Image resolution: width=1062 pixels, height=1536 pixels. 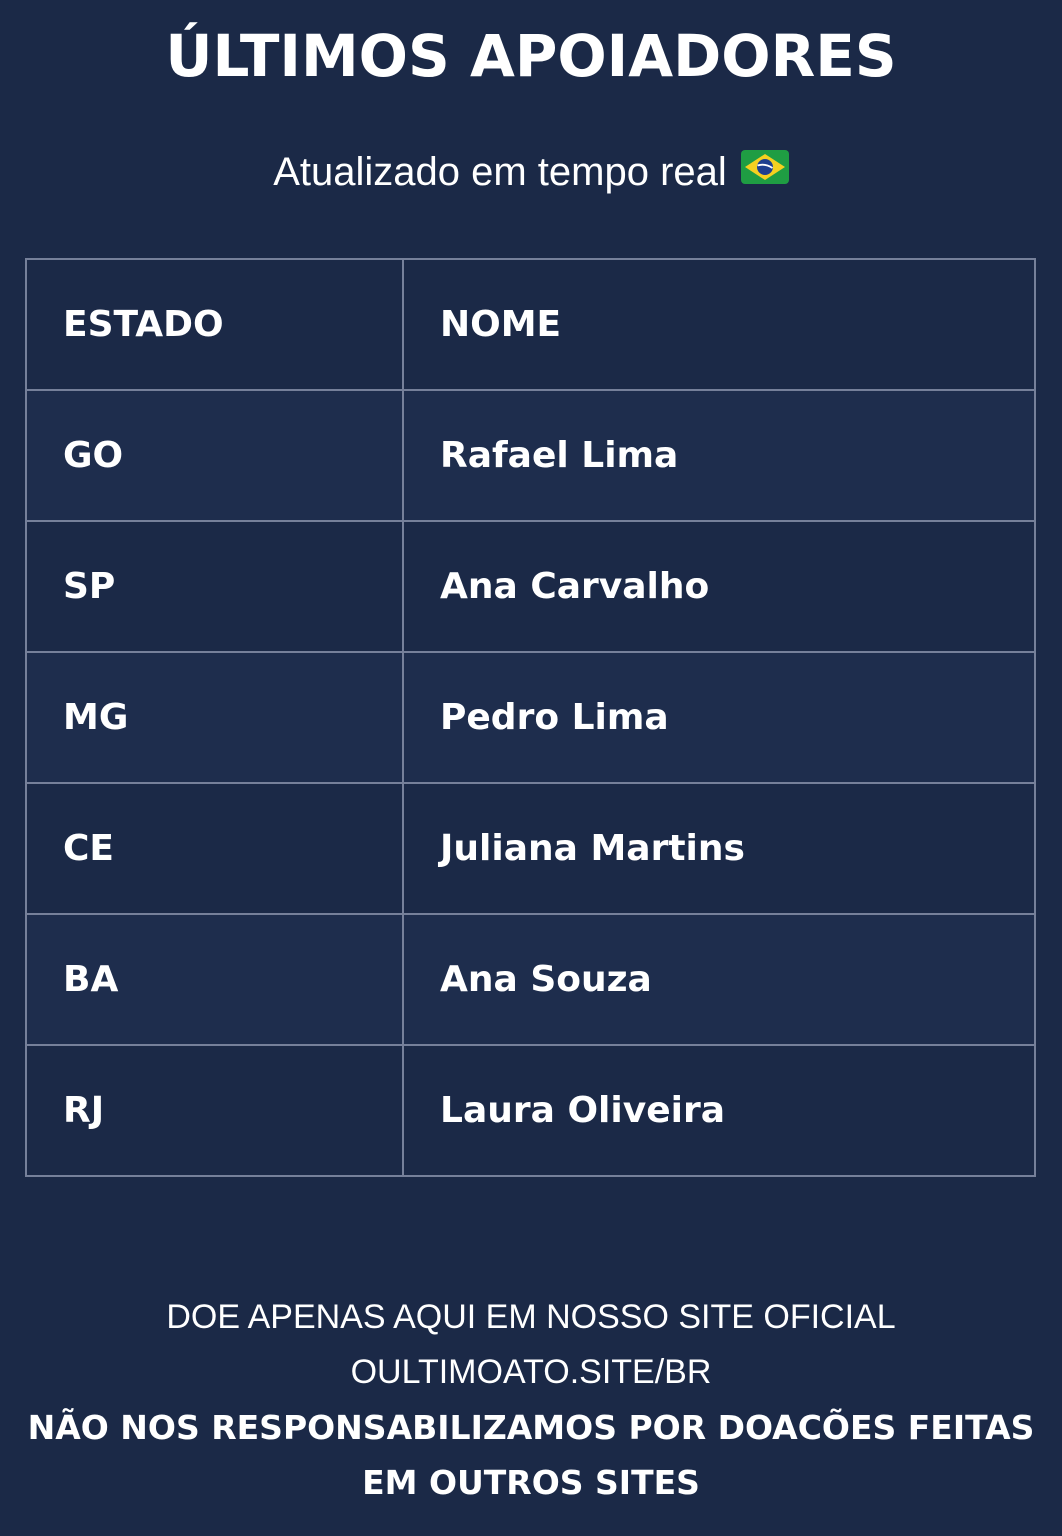 I want to click on table-row: MG Pedro Lima, so click(x=530, y=717).